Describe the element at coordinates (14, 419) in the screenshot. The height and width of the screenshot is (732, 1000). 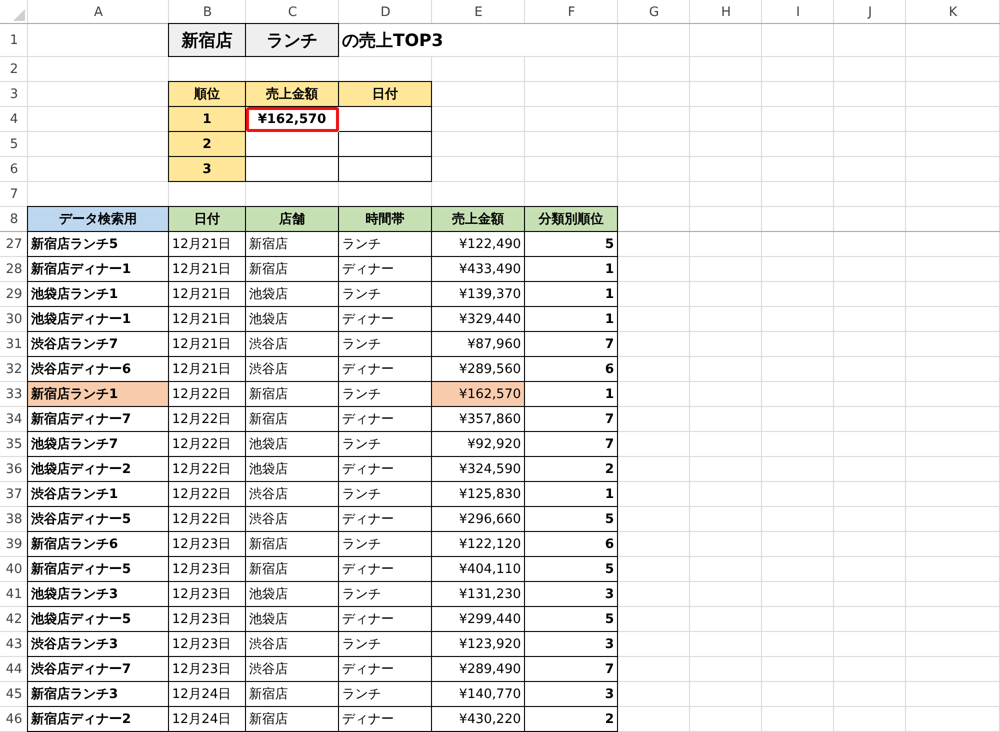
I see `row-number: 34` at that location.